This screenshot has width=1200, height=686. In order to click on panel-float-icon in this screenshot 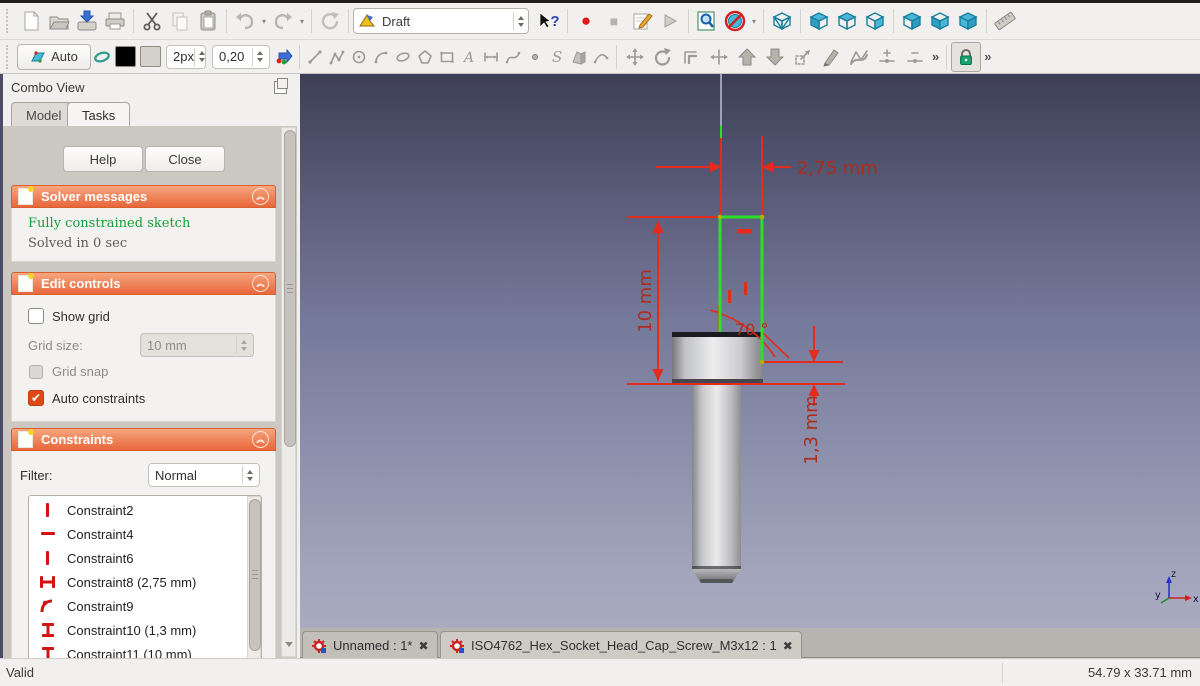, I will do `click(281, 86)`.